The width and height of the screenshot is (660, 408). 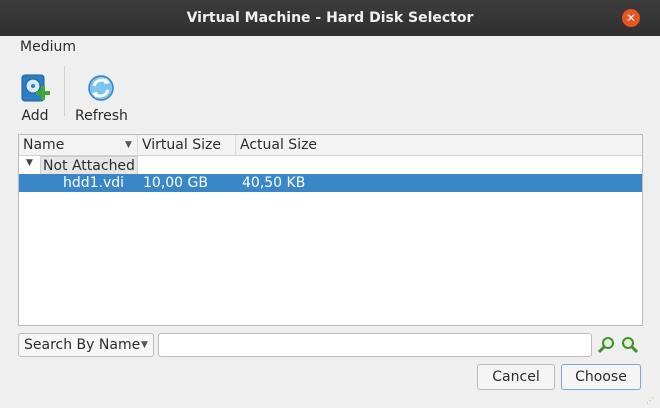 What do you see at coordinates (630, 345) in the screenshot?
I see `search-forward-icon` at bounding box center [630, 345].